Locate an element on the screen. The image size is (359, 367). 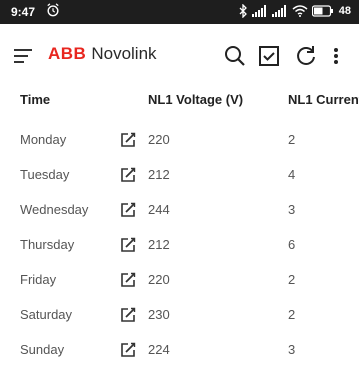
status-bar: 9:47 48 is located at coordinates (179, 12).